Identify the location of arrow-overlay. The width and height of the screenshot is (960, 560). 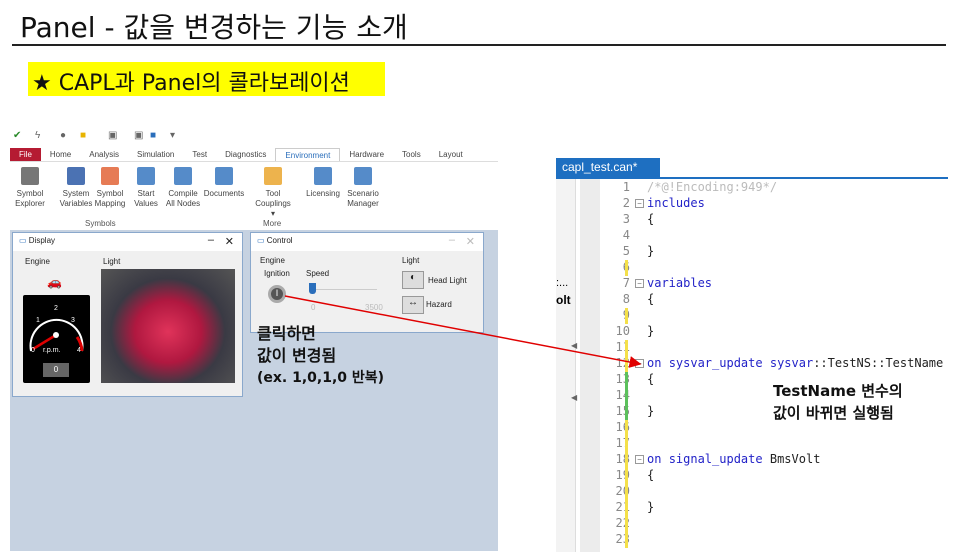
(463, 331).